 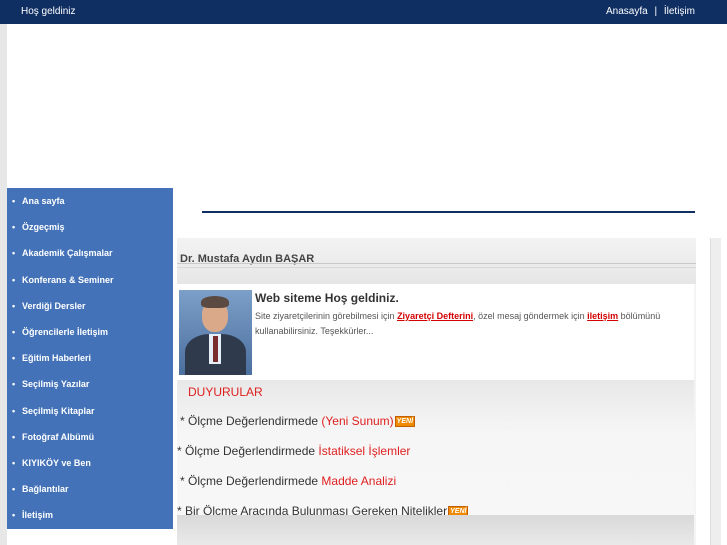 I want to click on sidebar-item-label: Fotoğraf Albümü, so click(x=58, y=436).